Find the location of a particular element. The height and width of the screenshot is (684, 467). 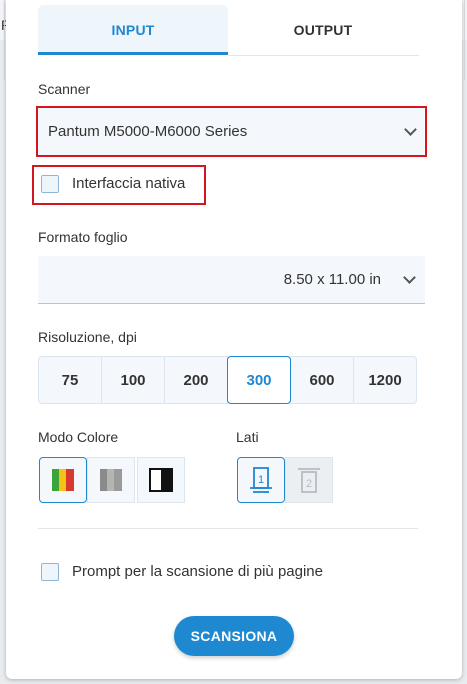

paper-size-label: Formato foglio is located at coordinates (83, 237).